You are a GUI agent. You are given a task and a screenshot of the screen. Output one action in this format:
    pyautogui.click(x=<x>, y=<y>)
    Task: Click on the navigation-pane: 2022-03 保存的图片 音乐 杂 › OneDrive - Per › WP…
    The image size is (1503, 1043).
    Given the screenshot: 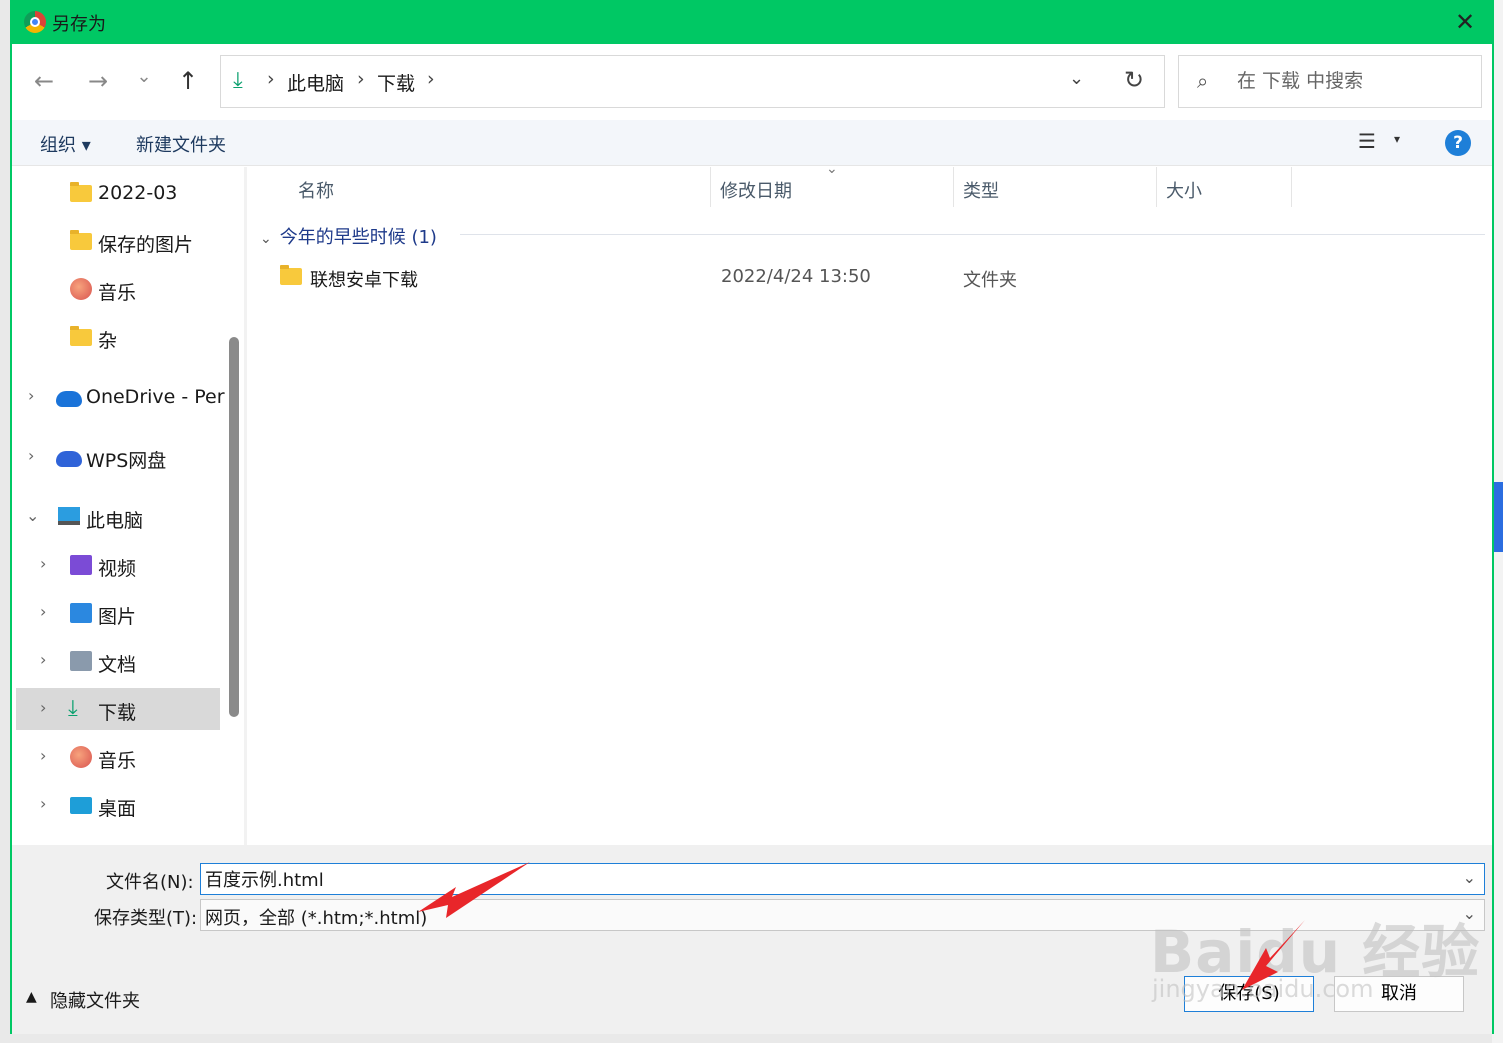 What is the action you would take?
    pyautogui.click(x=122, y=506)
    